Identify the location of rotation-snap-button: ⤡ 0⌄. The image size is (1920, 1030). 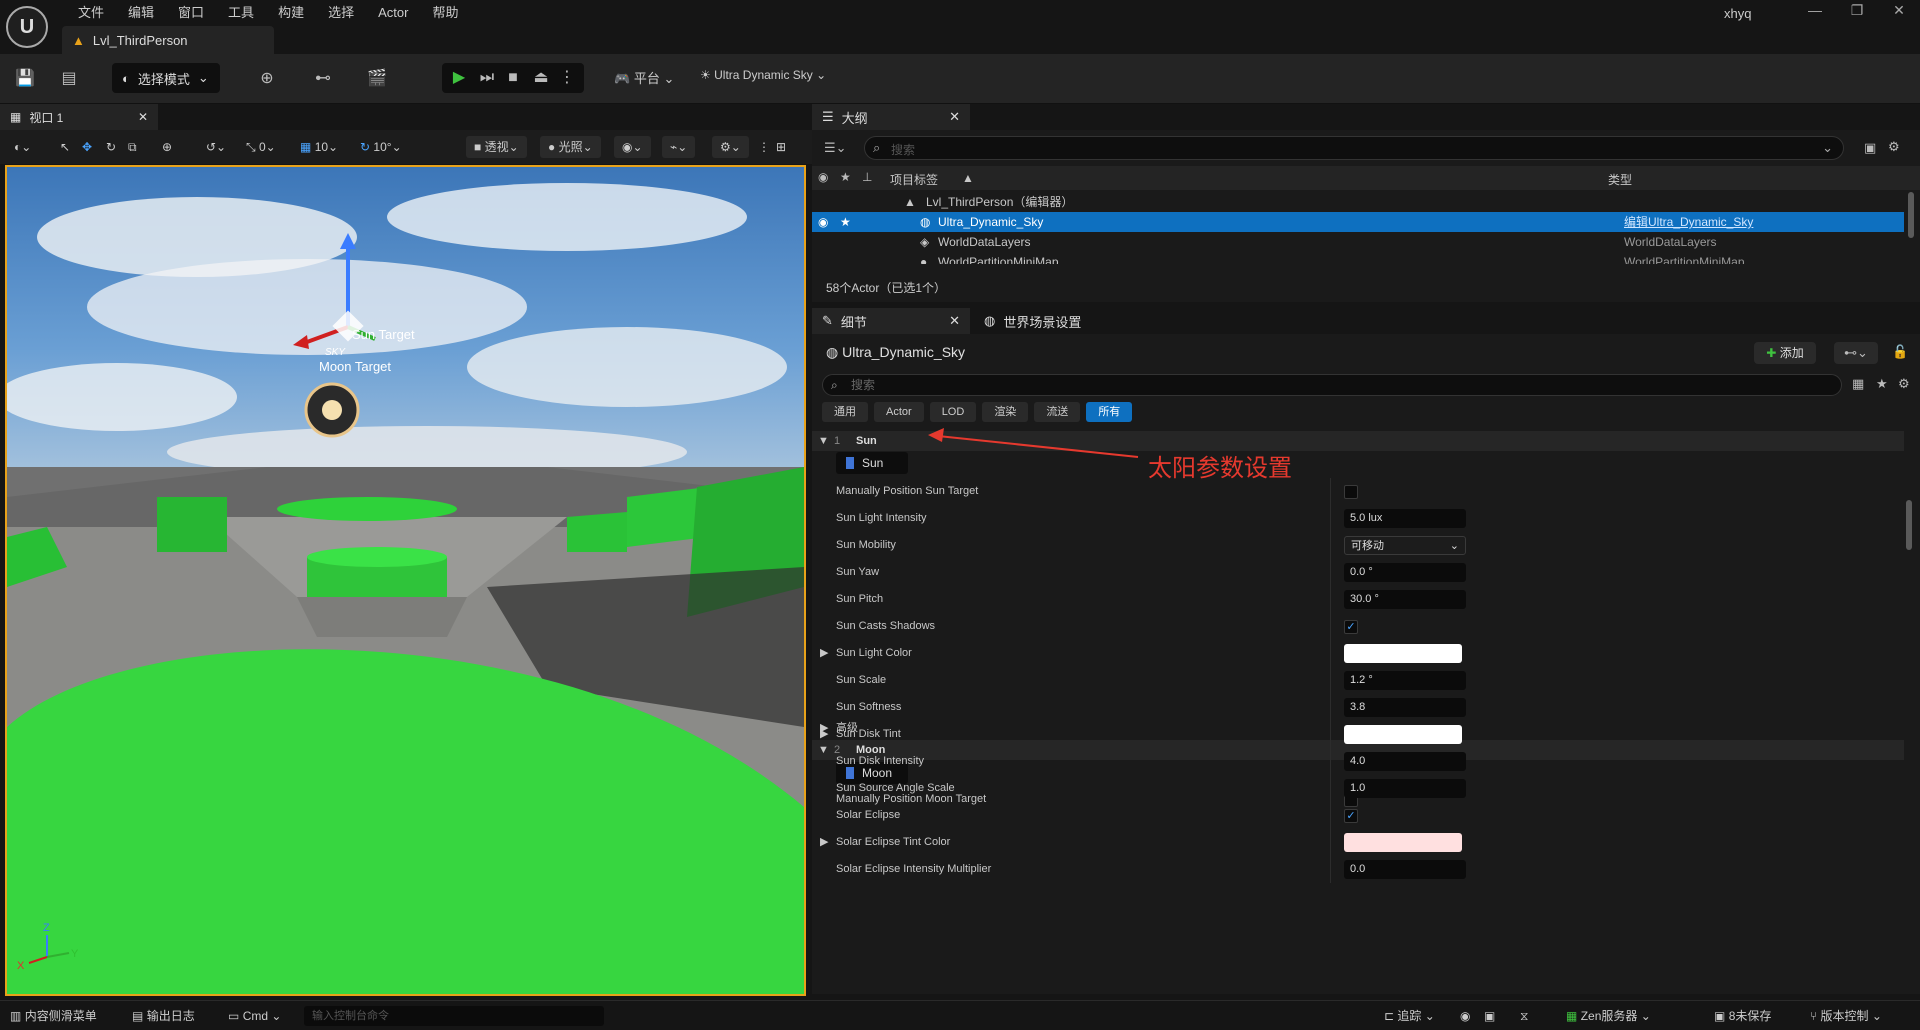
(261, 147).